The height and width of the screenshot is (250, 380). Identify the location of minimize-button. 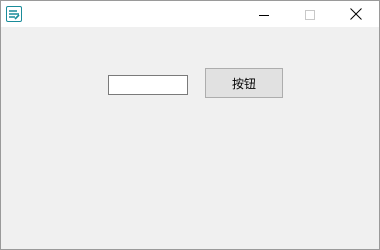
(264, 14).